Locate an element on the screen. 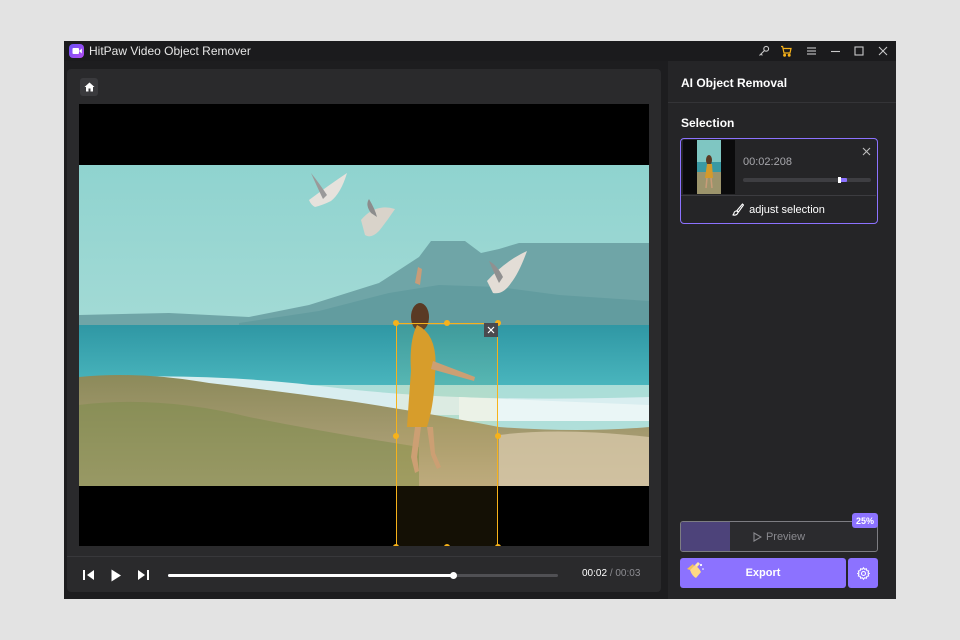 The height and width of the screenshot is (640, 960). gear-icon is located at coordinates (863, 573).